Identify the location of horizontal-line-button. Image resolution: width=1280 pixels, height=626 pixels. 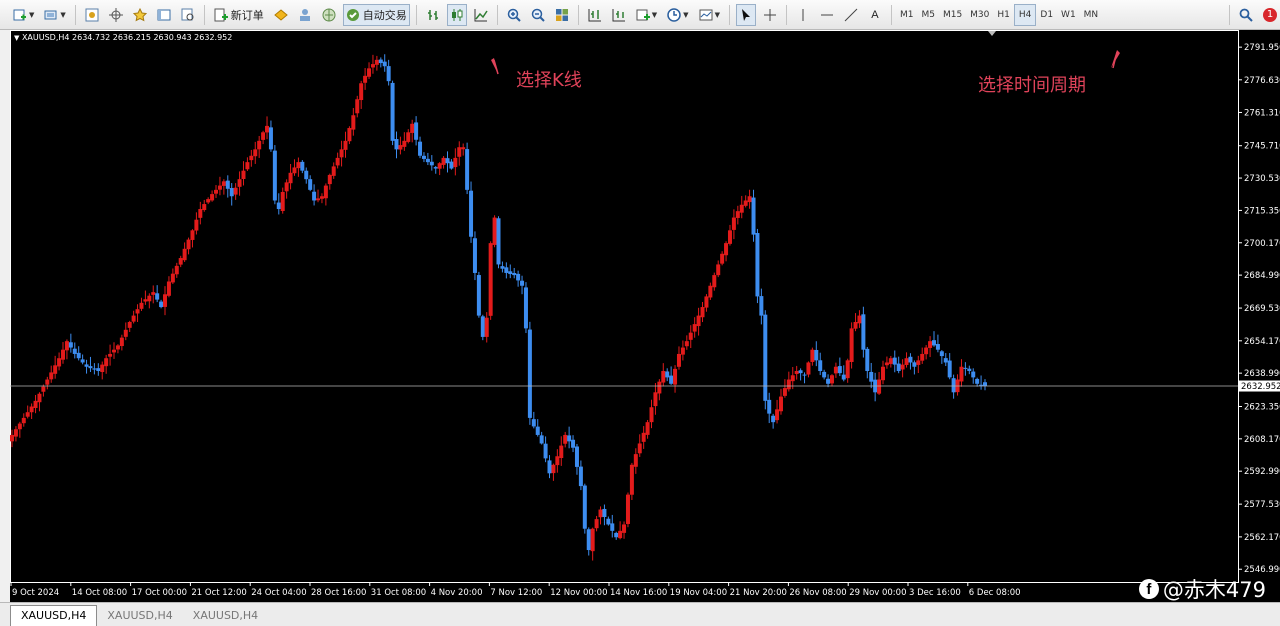
(827, 15).